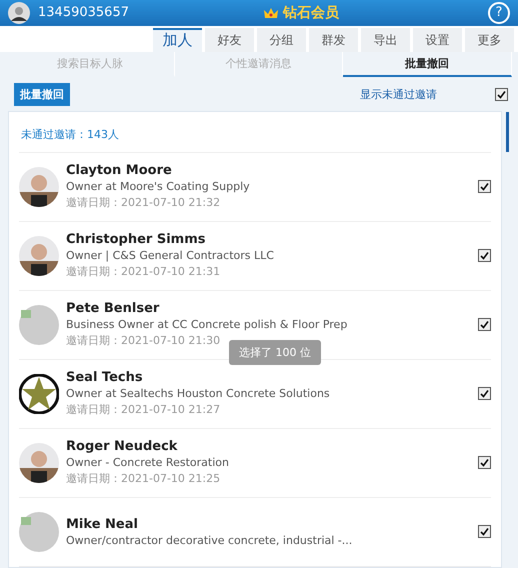 The height and width of the screenshot is (568, 518). I want to click on show-pending-label: 显示未通过邀请, so click(398, 94).